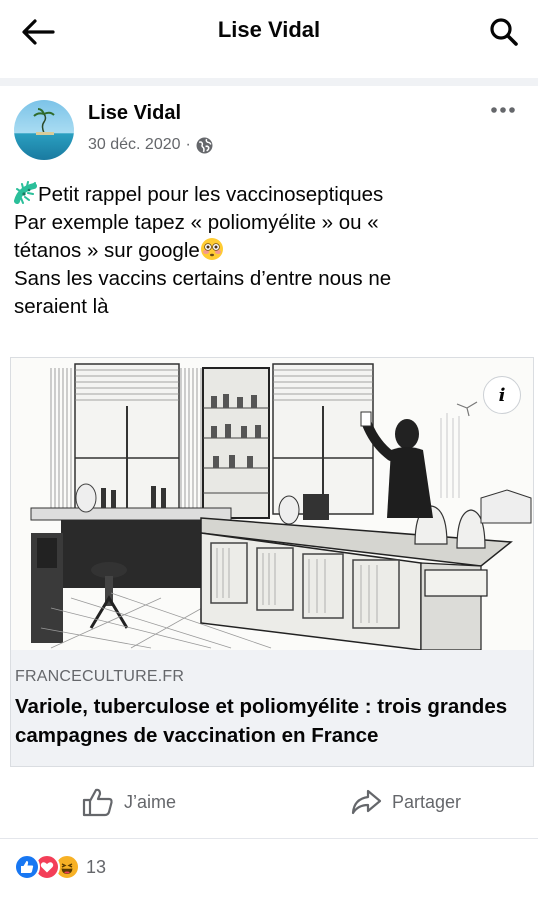 The image size is (538, 897). What do you see at coordinates (100, 676) in the screenshot?
I see `link-domain: FRANCECULTURE.FR` at bounding box center [100, 676].